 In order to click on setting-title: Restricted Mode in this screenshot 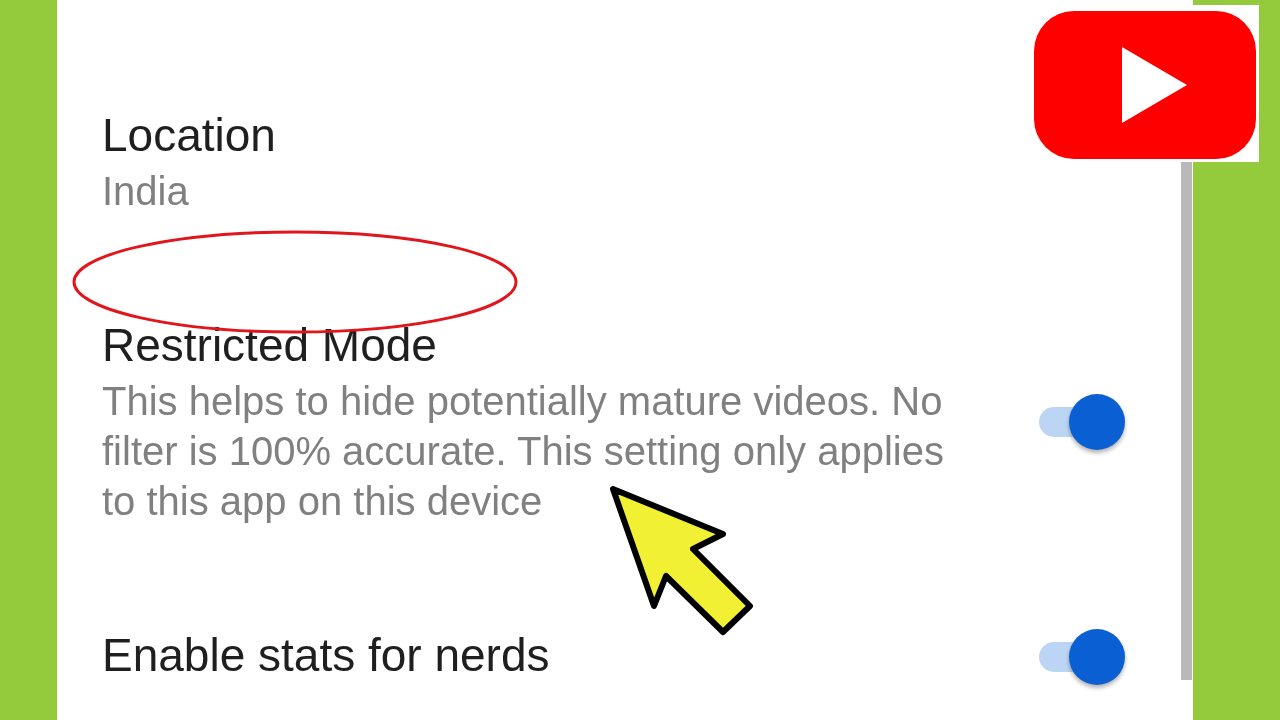, I will do `click(270, 345)`.